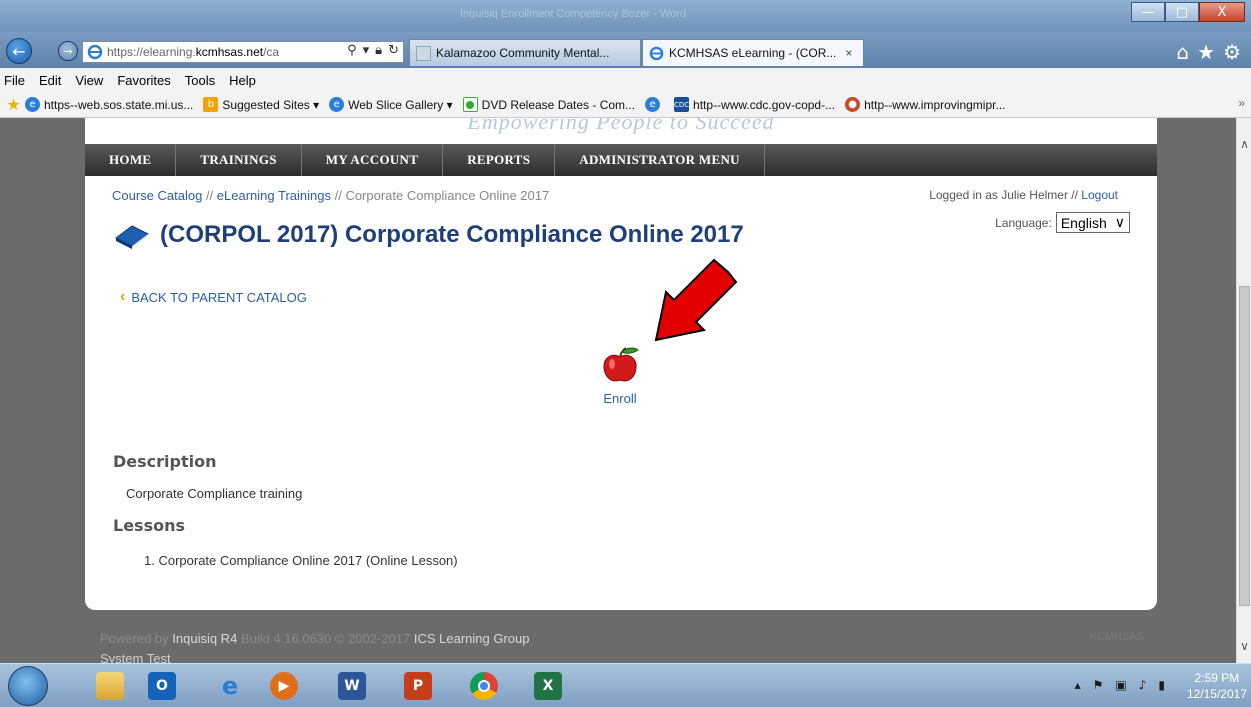 The width and height of the screenshot is (1251, 707). Describe the element at coordinates (274, 195) in the screenshot. I see `breadcrumb-elearning-trainings: eLearning Trainings` at that location.